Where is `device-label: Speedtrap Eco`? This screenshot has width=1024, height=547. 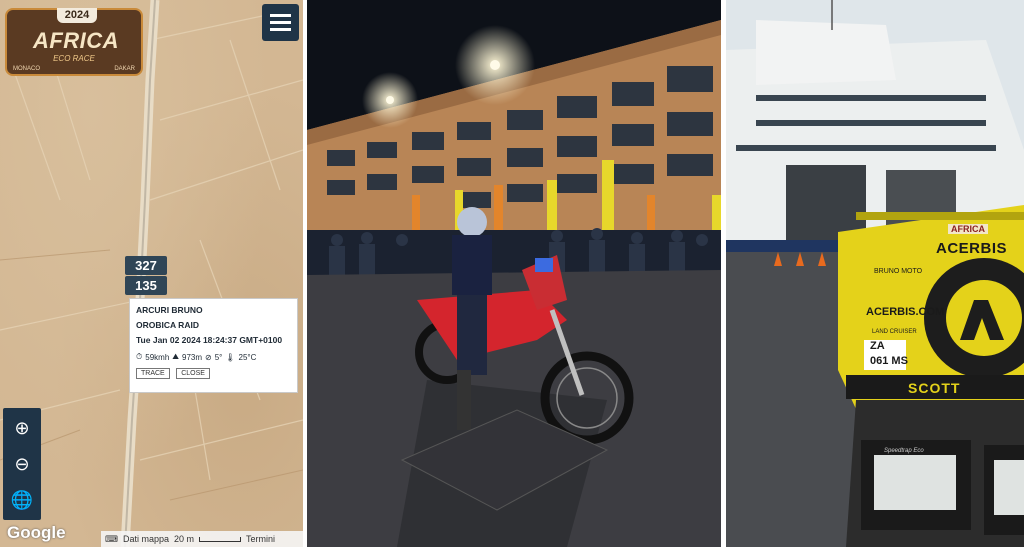
device-label: Speedtrap Eco is located at coordinates (904, 451).